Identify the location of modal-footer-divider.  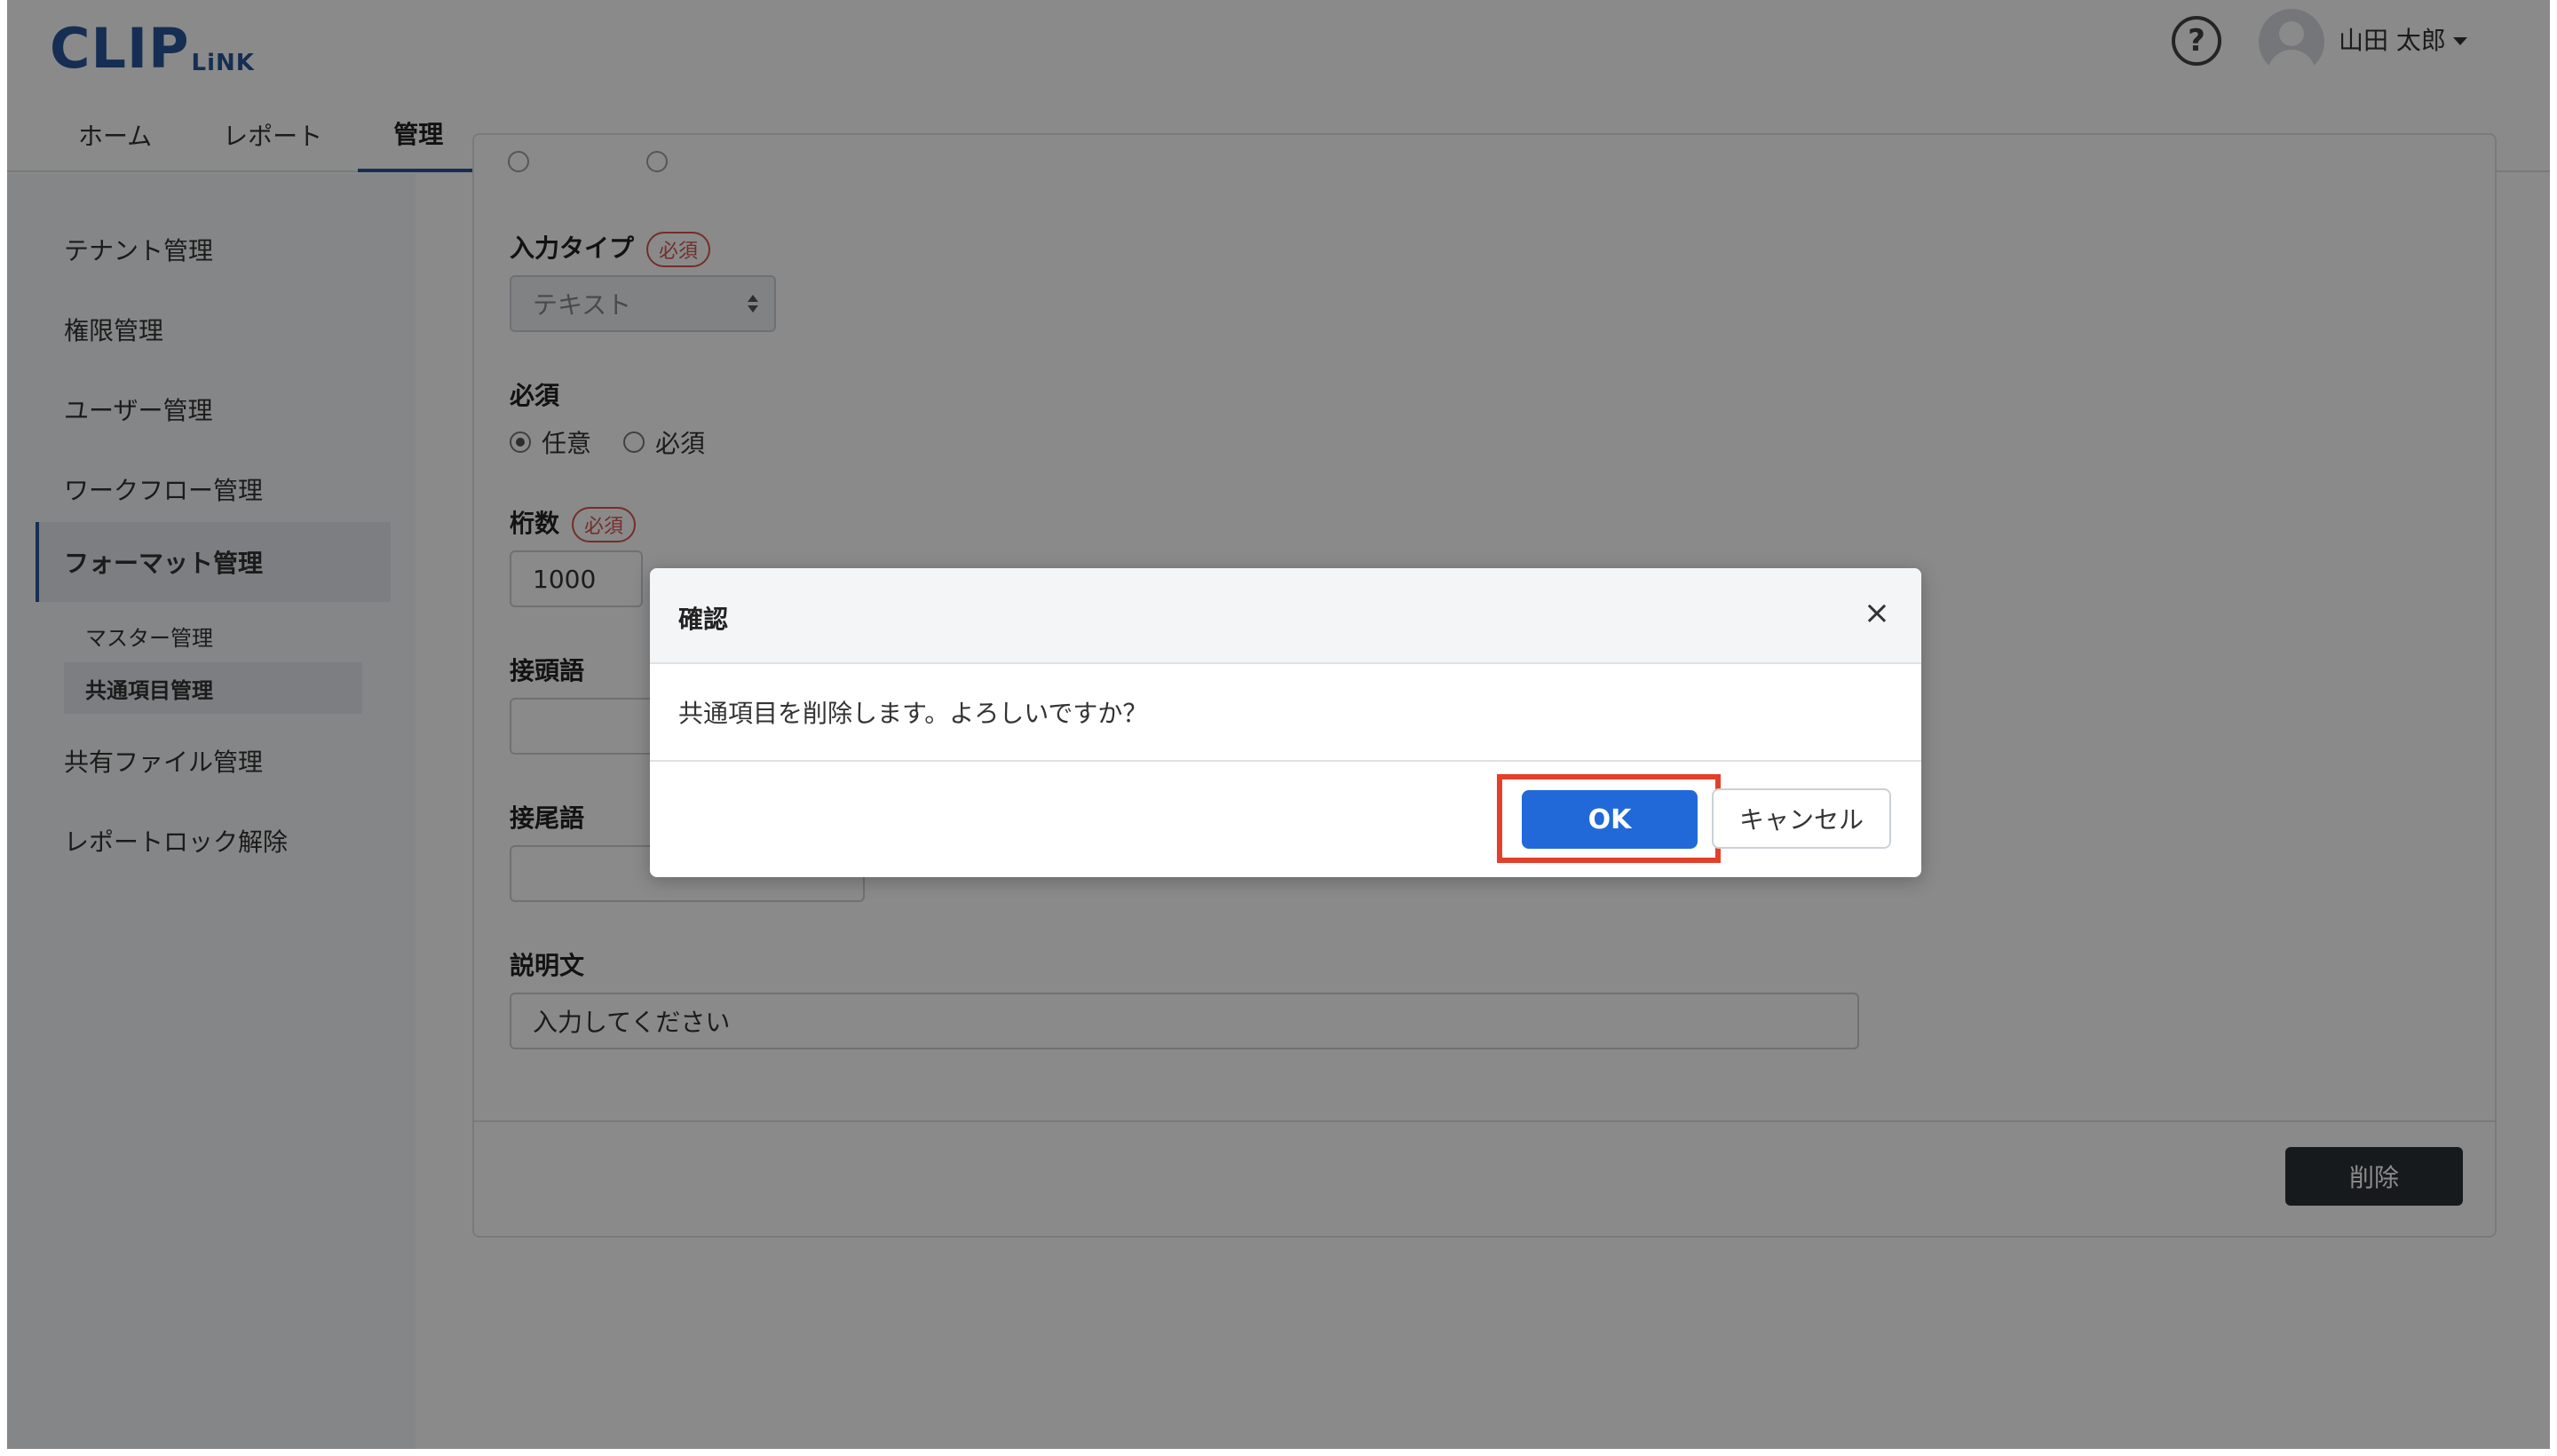
(1285, 761).